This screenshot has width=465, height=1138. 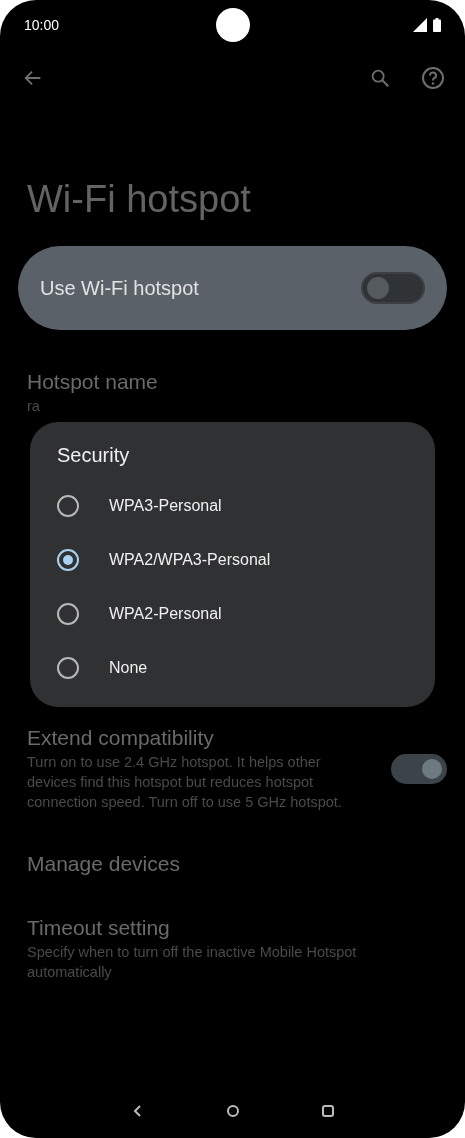 What do you see at coordinates (420, 25) in the screenshot?
I see `signal-icon` at bounding box center [420, 25].